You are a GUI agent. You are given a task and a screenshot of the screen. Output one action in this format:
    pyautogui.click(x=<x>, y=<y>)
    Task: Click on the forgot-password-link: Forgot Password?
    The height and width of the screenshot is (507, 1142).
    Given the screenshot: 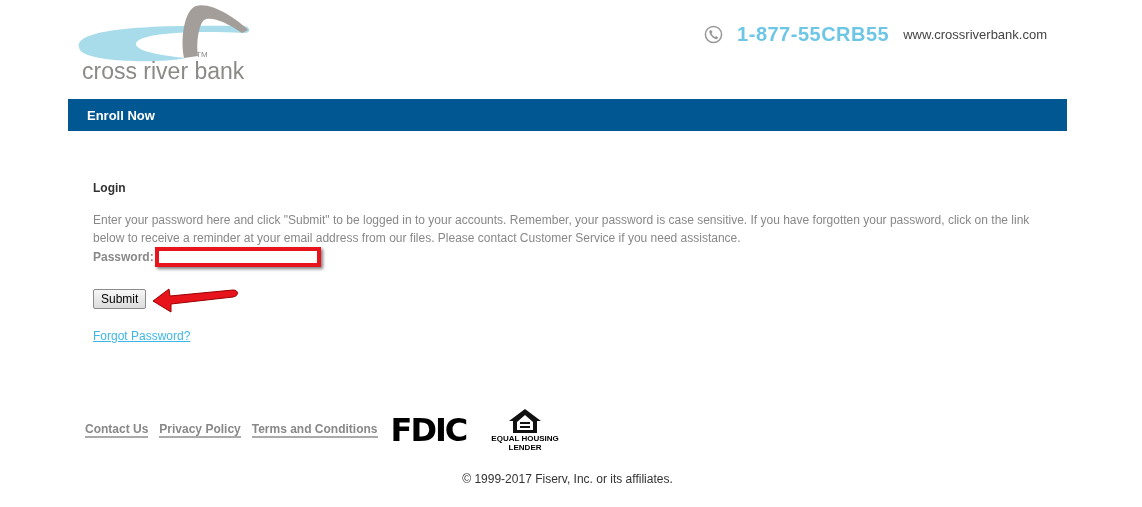 What is the action you would take?
    pyautogui.click(x=142, y=336)
    